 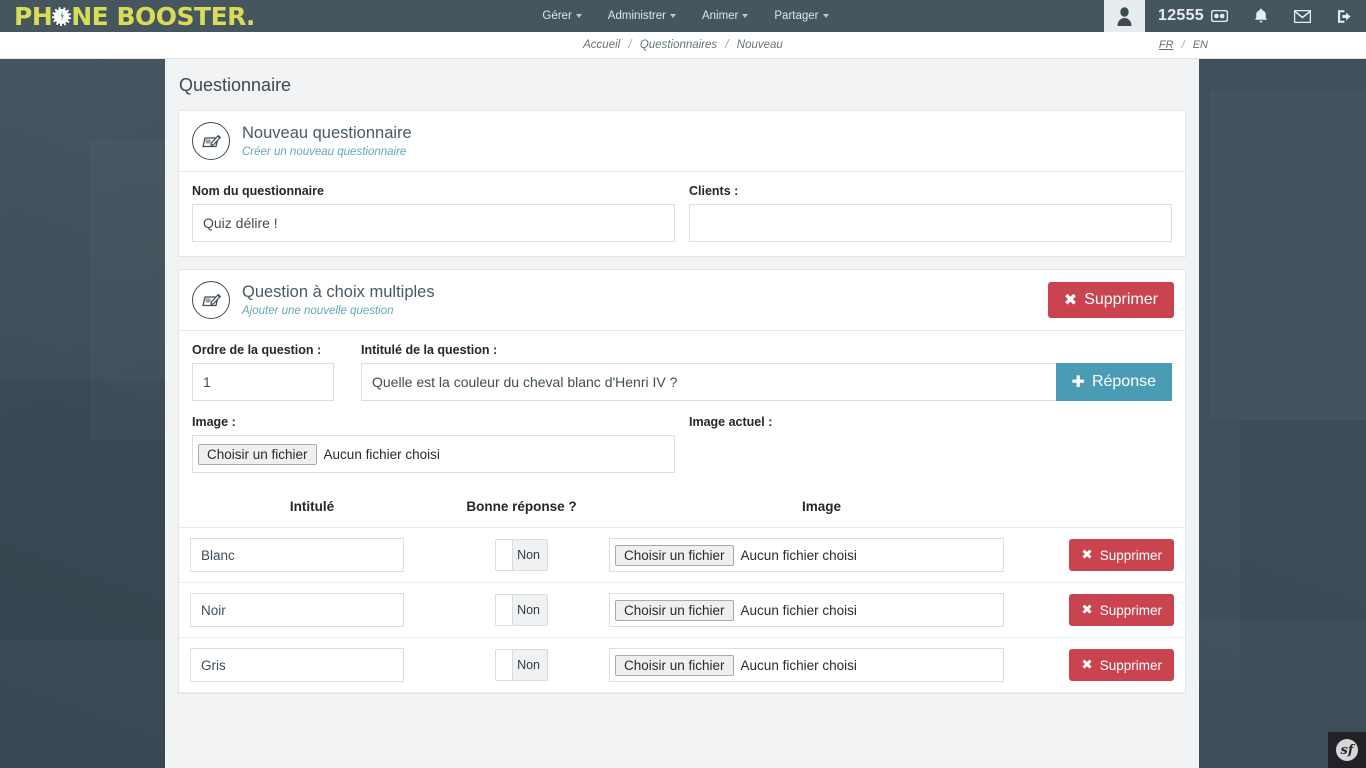 I want to click on language-switcher: FR / EN, so click(x=1183, y=45).